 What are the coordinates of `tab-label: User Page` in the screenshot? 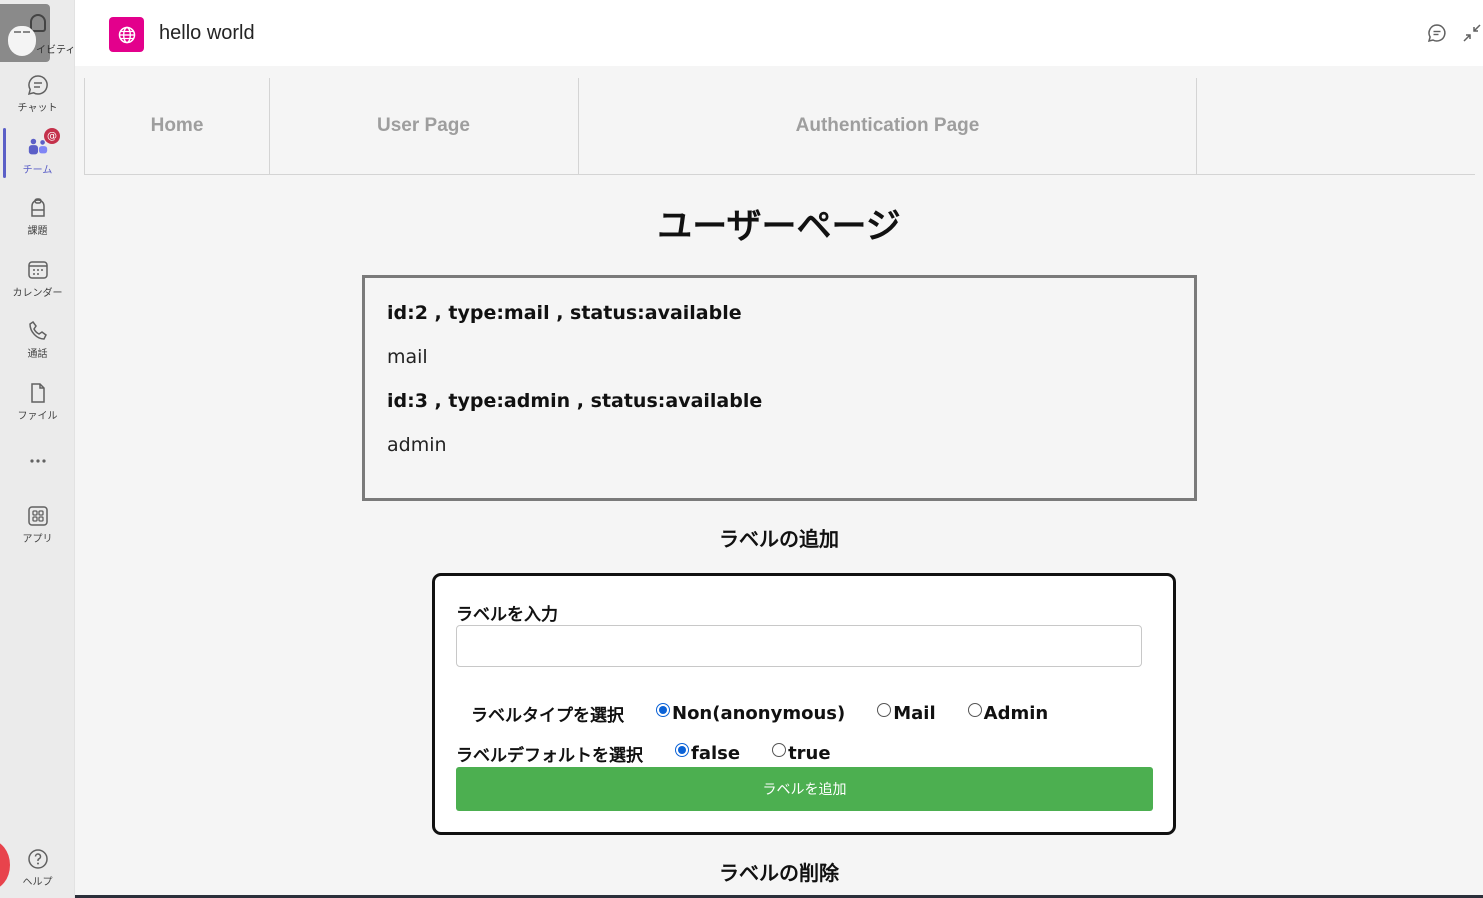 It's located at (423, 125).